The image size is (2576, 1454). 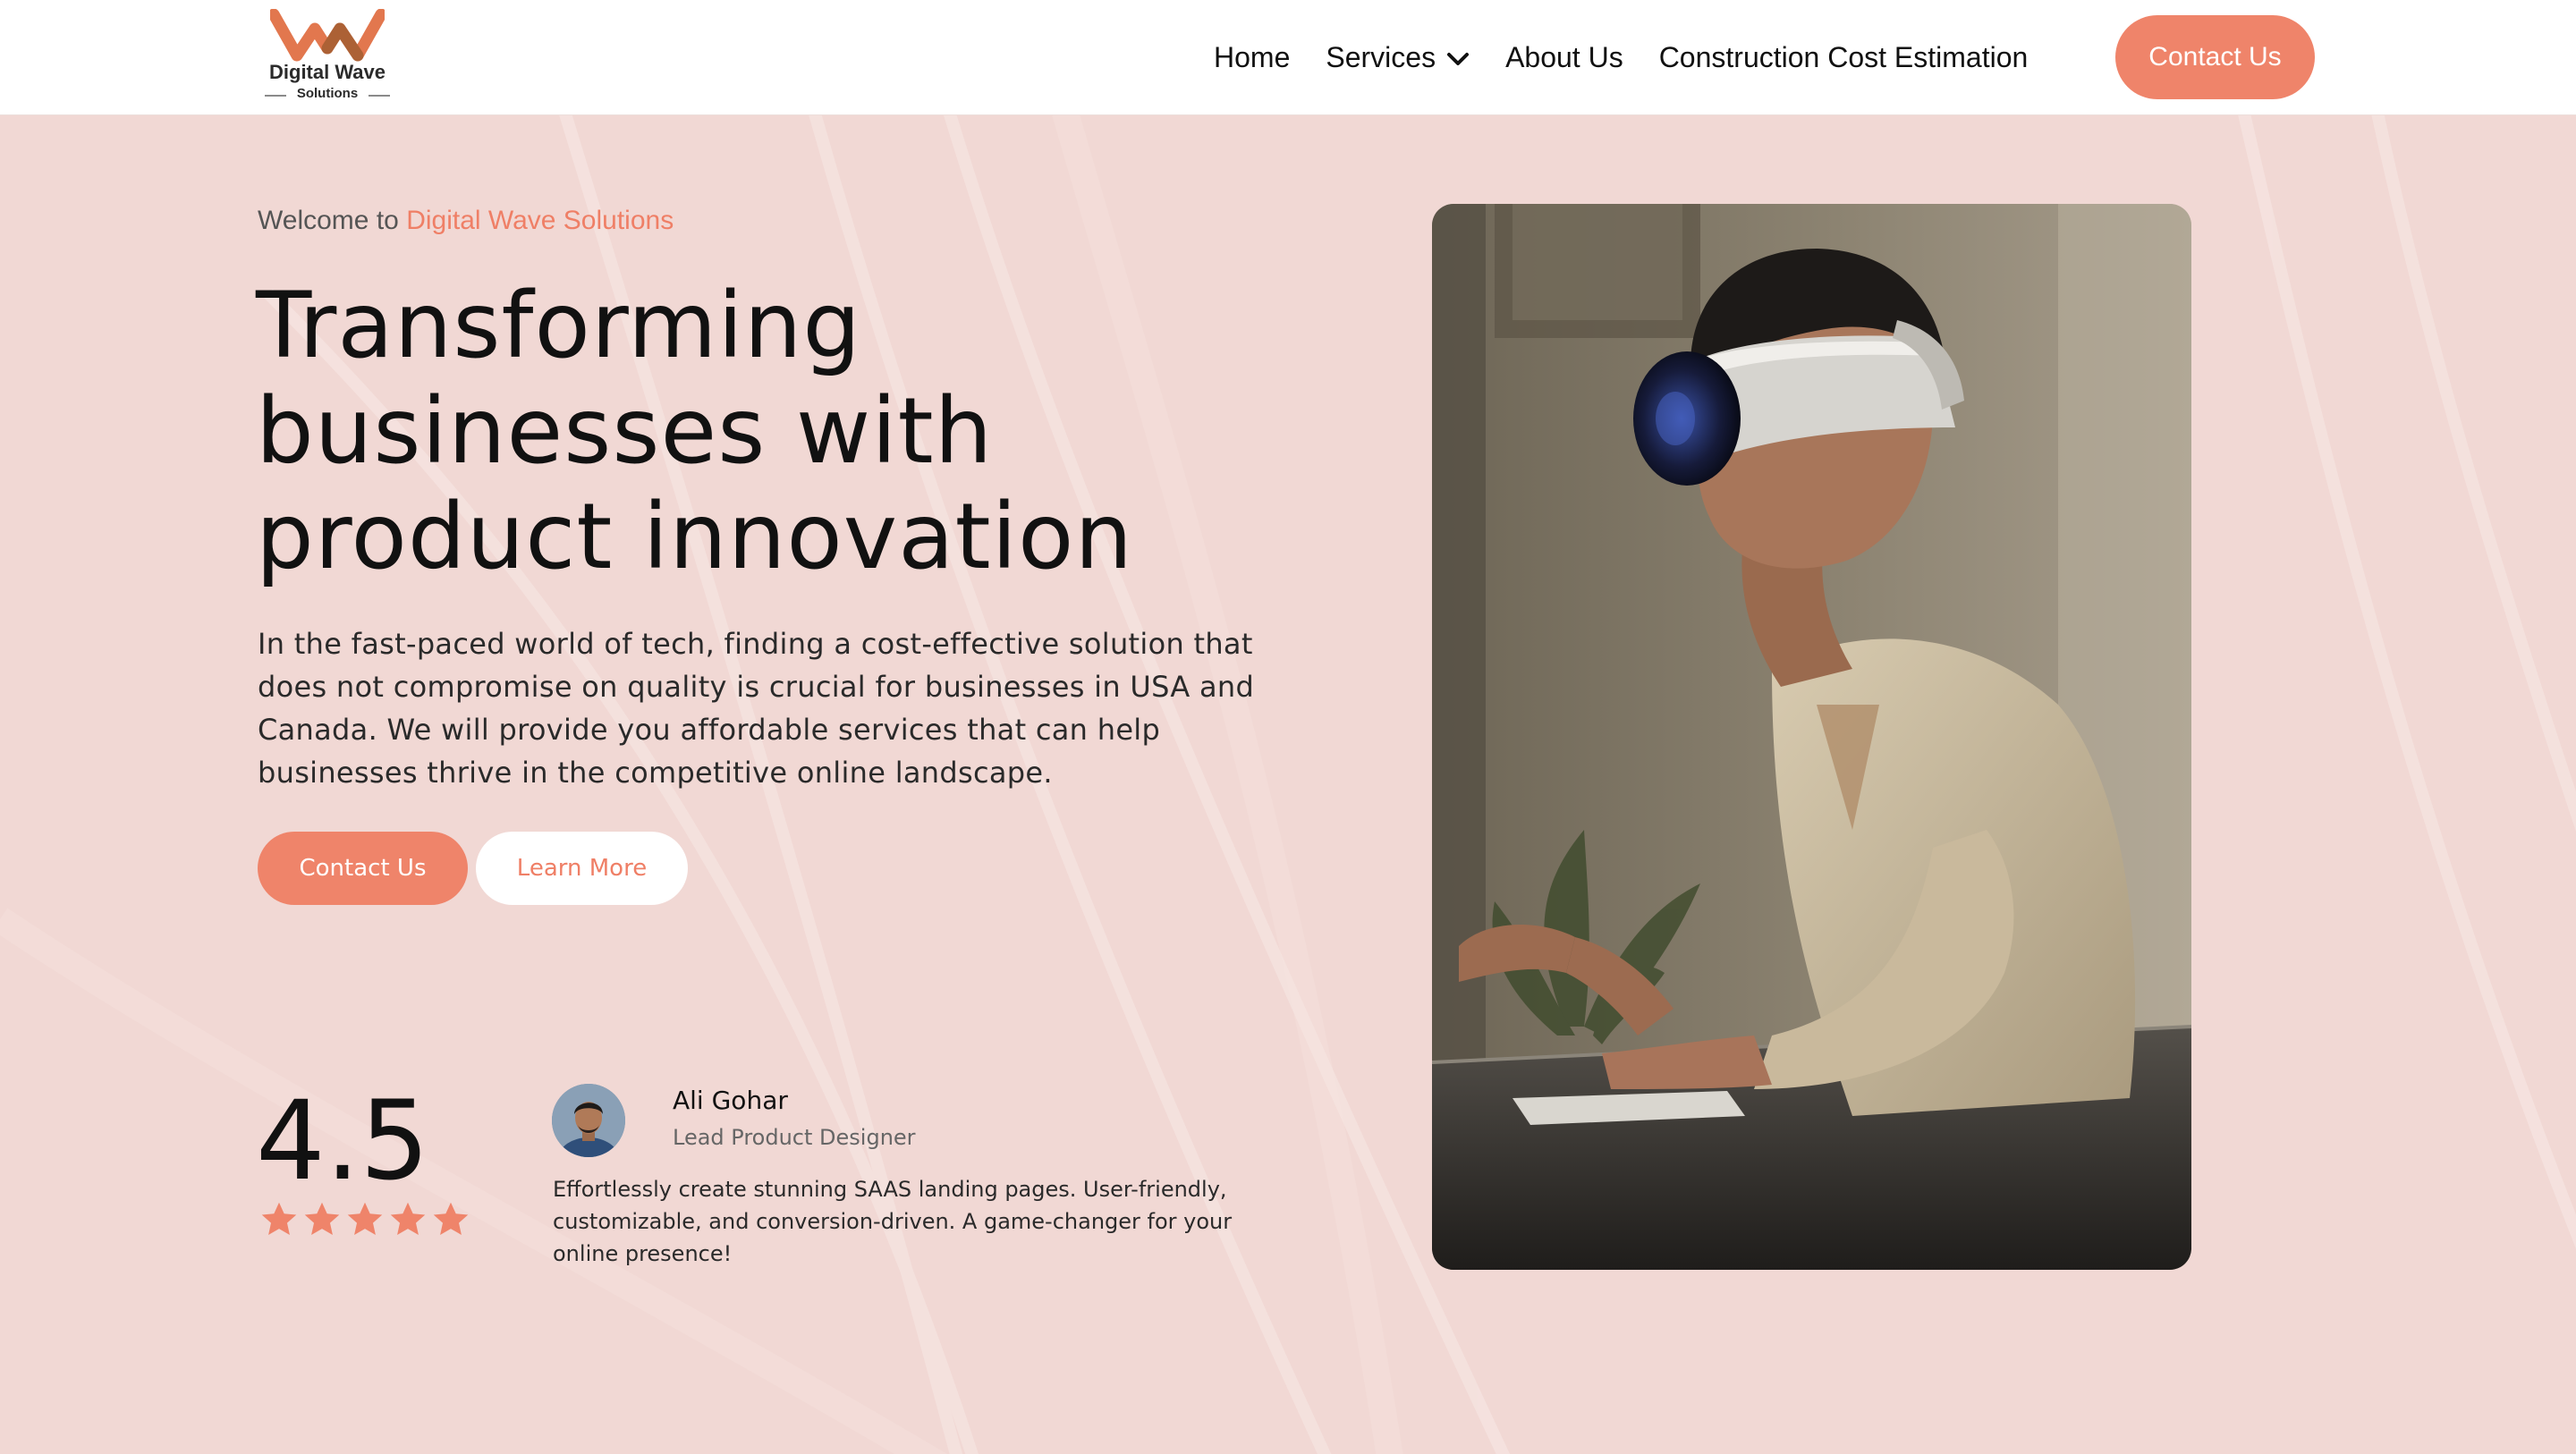 What do you see at coordinates (379, 96) in the screenshot?
I see `logo-divider-right` at bounding box center [379, 96].